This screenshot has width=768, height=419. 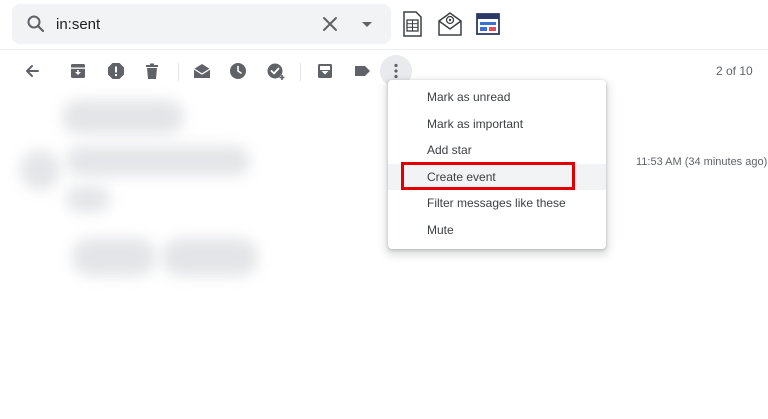 I want to click on label-icon, so click(x=362, y=71).